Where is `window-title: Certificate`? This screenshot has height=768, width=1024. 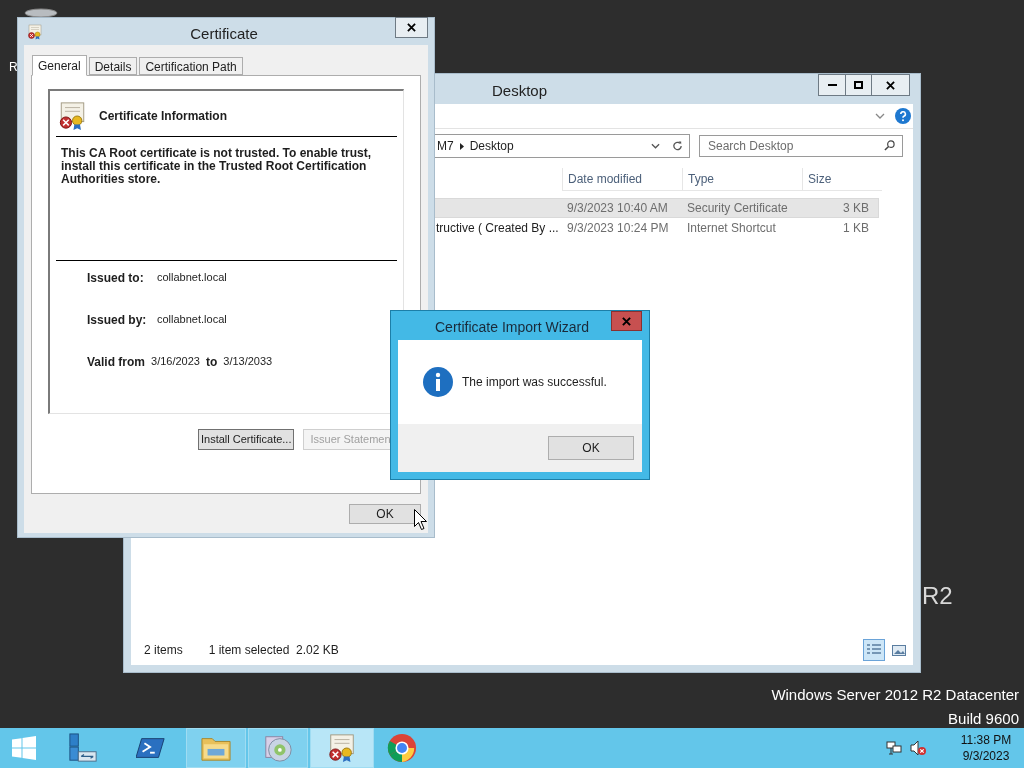
window-title: Certificate is located at coordinates (224, 34).